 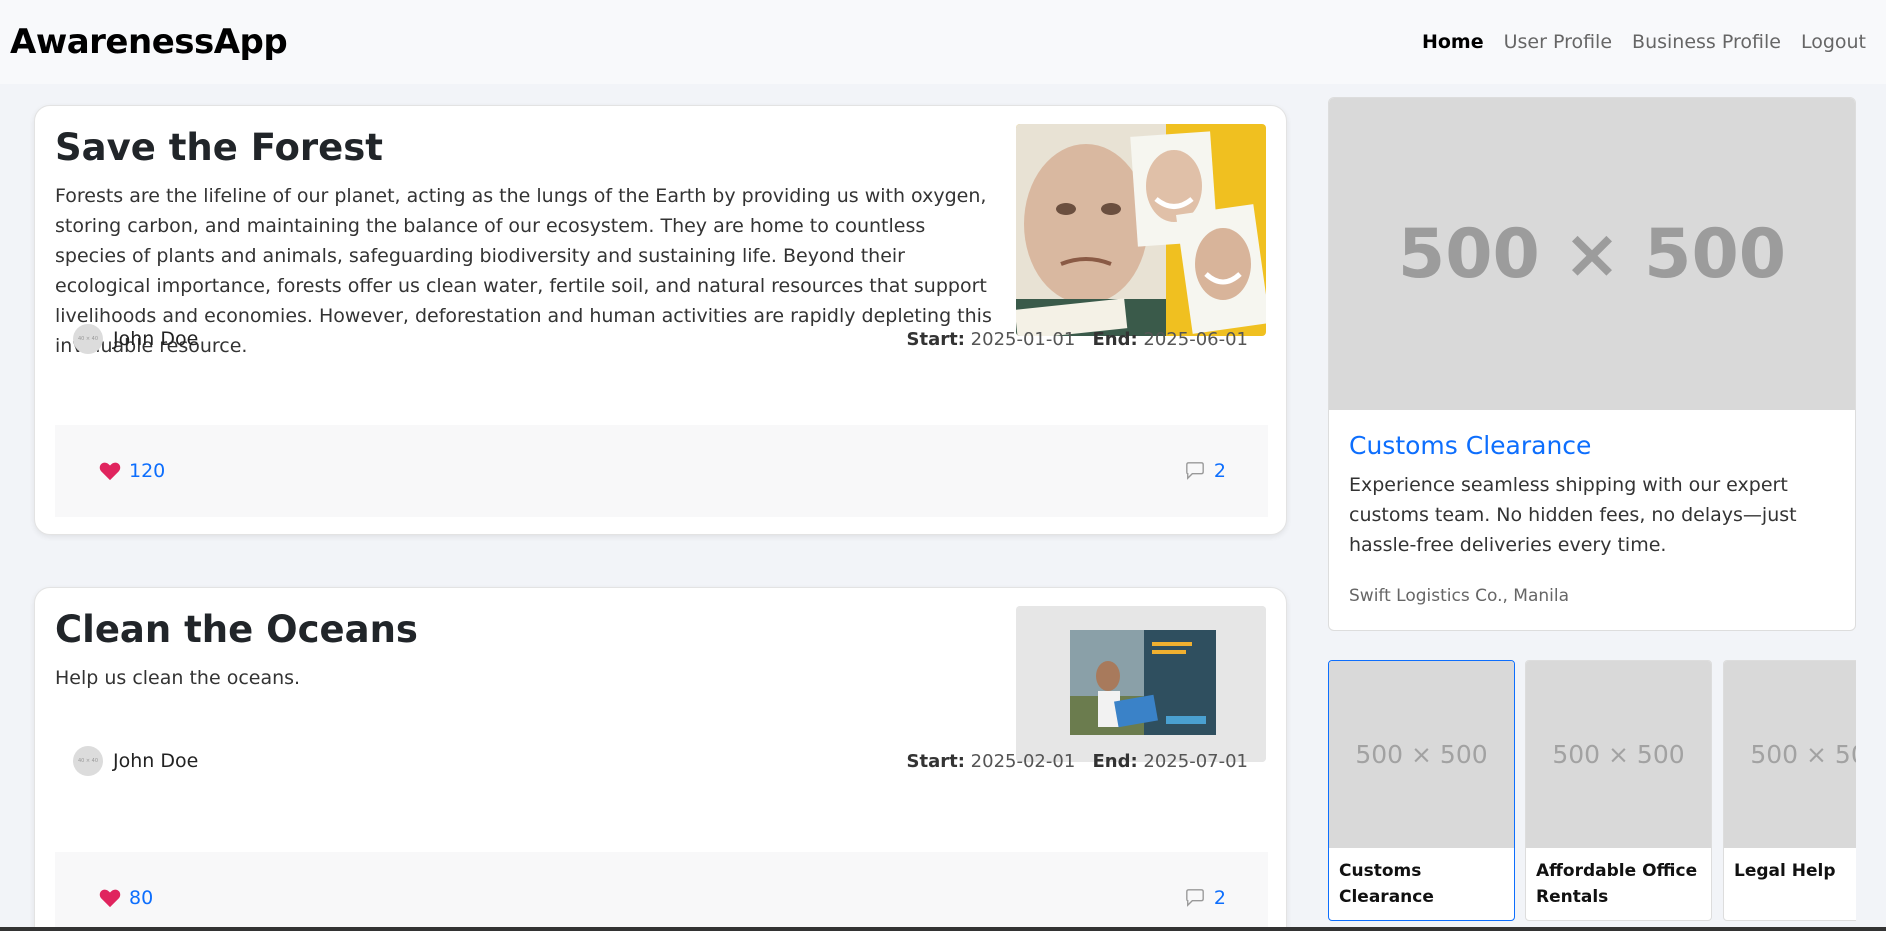 What do you see at coordinates (1592, 254) in the screenshot?
I see `ad-image-placeholder: 500 × 500` at bounding box center [1592, 254].